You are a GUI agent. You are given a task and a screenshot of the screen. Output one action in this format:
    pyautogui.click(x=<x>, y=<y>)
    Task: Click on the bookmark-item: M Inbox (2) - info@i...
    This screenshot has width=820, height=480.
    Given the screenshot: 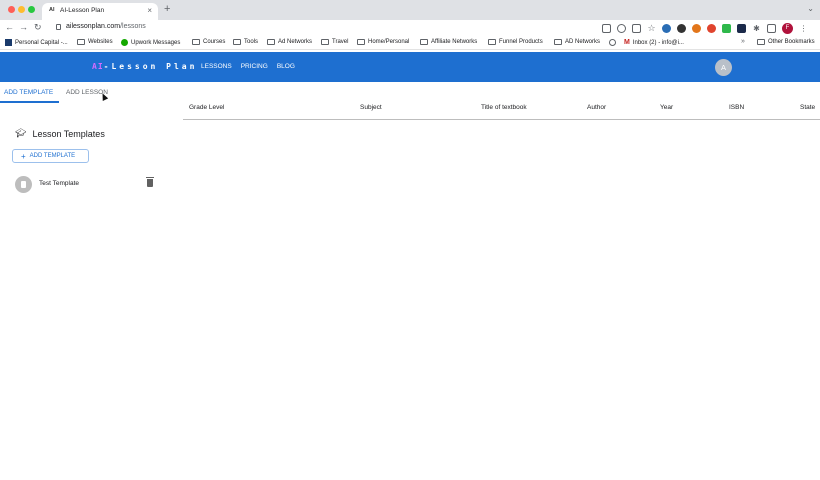 What is the action you would take?
    pyautogui.click(x=654, y=42)
    